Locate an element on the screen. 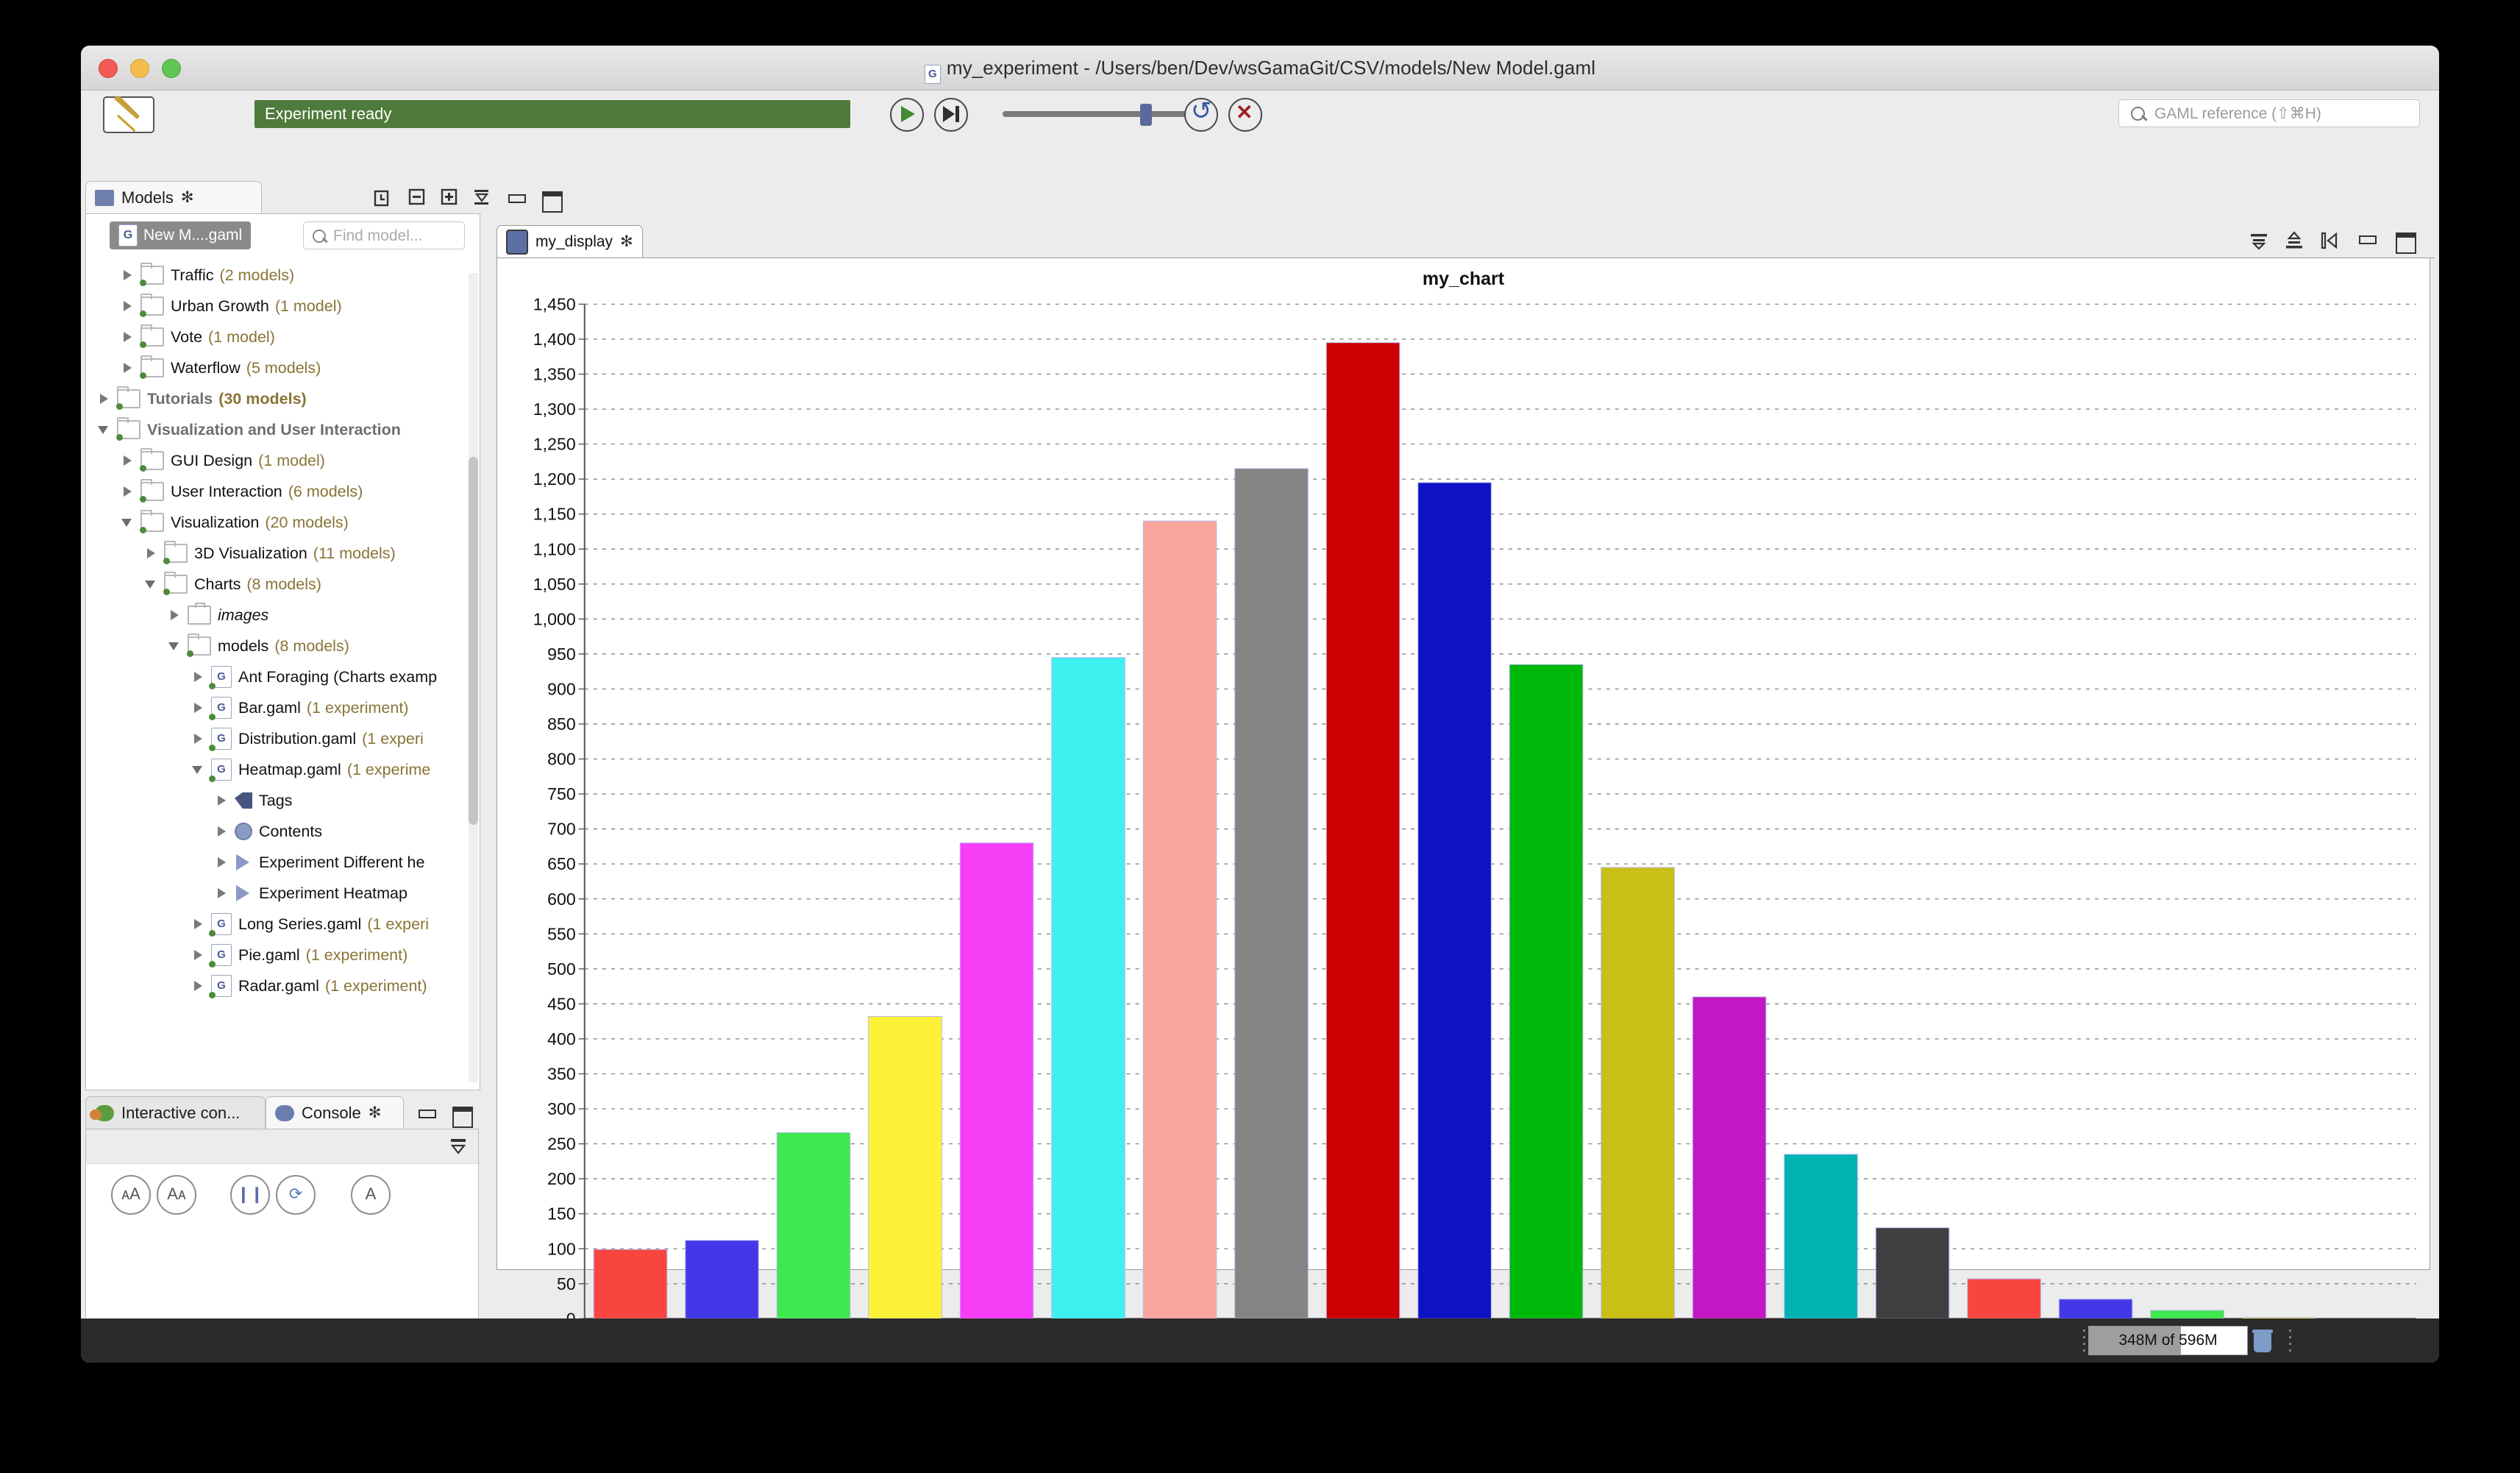 The height and width of the screenshot is (1473, 2520). sync-display-icon is located at coordinates (2330, 240).